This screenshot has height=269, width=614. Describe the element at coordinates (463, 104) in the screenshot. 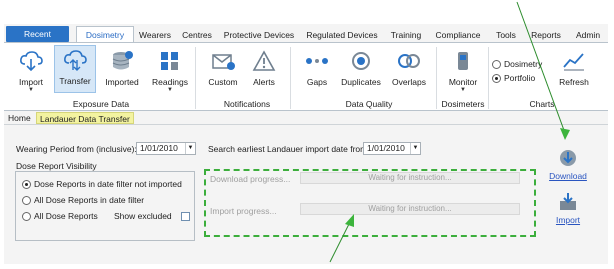

I see `group-label-dosimeters: Dosimeters` at that location.